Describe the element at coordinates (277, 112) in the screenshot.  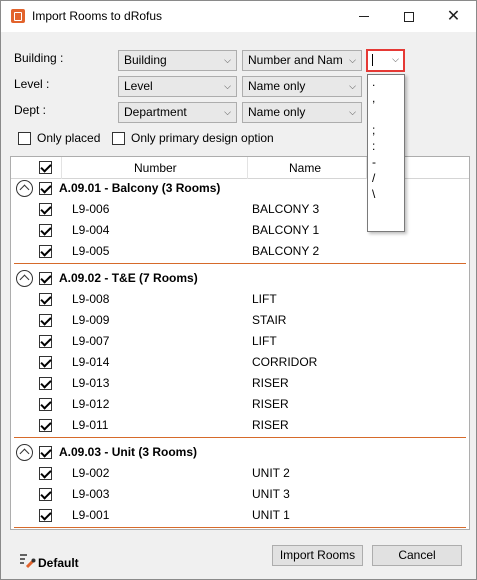
I see `department-format-value: Name only` at that location.